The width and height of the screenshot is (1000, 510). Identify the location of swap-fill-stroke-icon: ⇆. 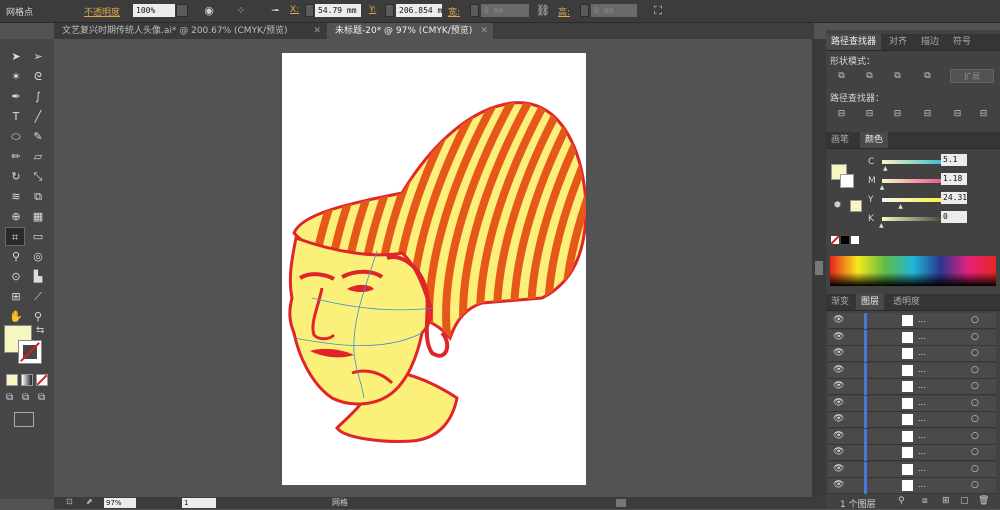
(40, 330).